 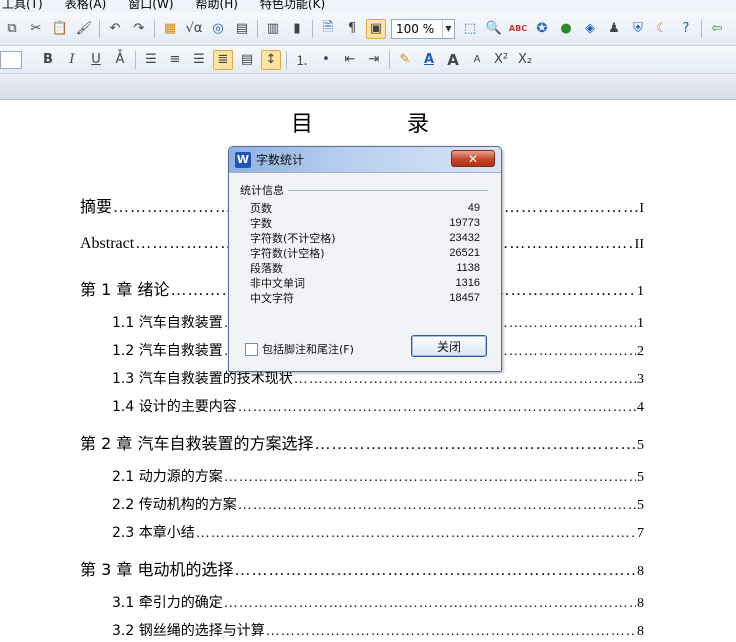 I want to click on subscript-button: X₂, so click(x=525, y=60).